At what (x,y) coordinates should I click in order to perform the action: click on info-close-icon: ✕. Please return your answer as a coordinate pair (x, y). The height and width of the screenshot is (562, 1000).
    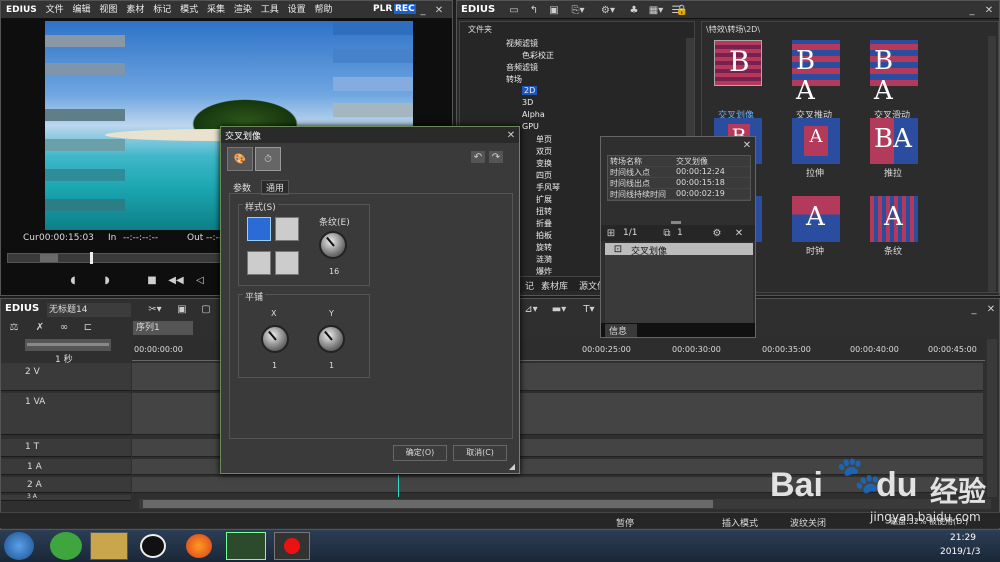
    Looking at the image, I should click on (747, 145).